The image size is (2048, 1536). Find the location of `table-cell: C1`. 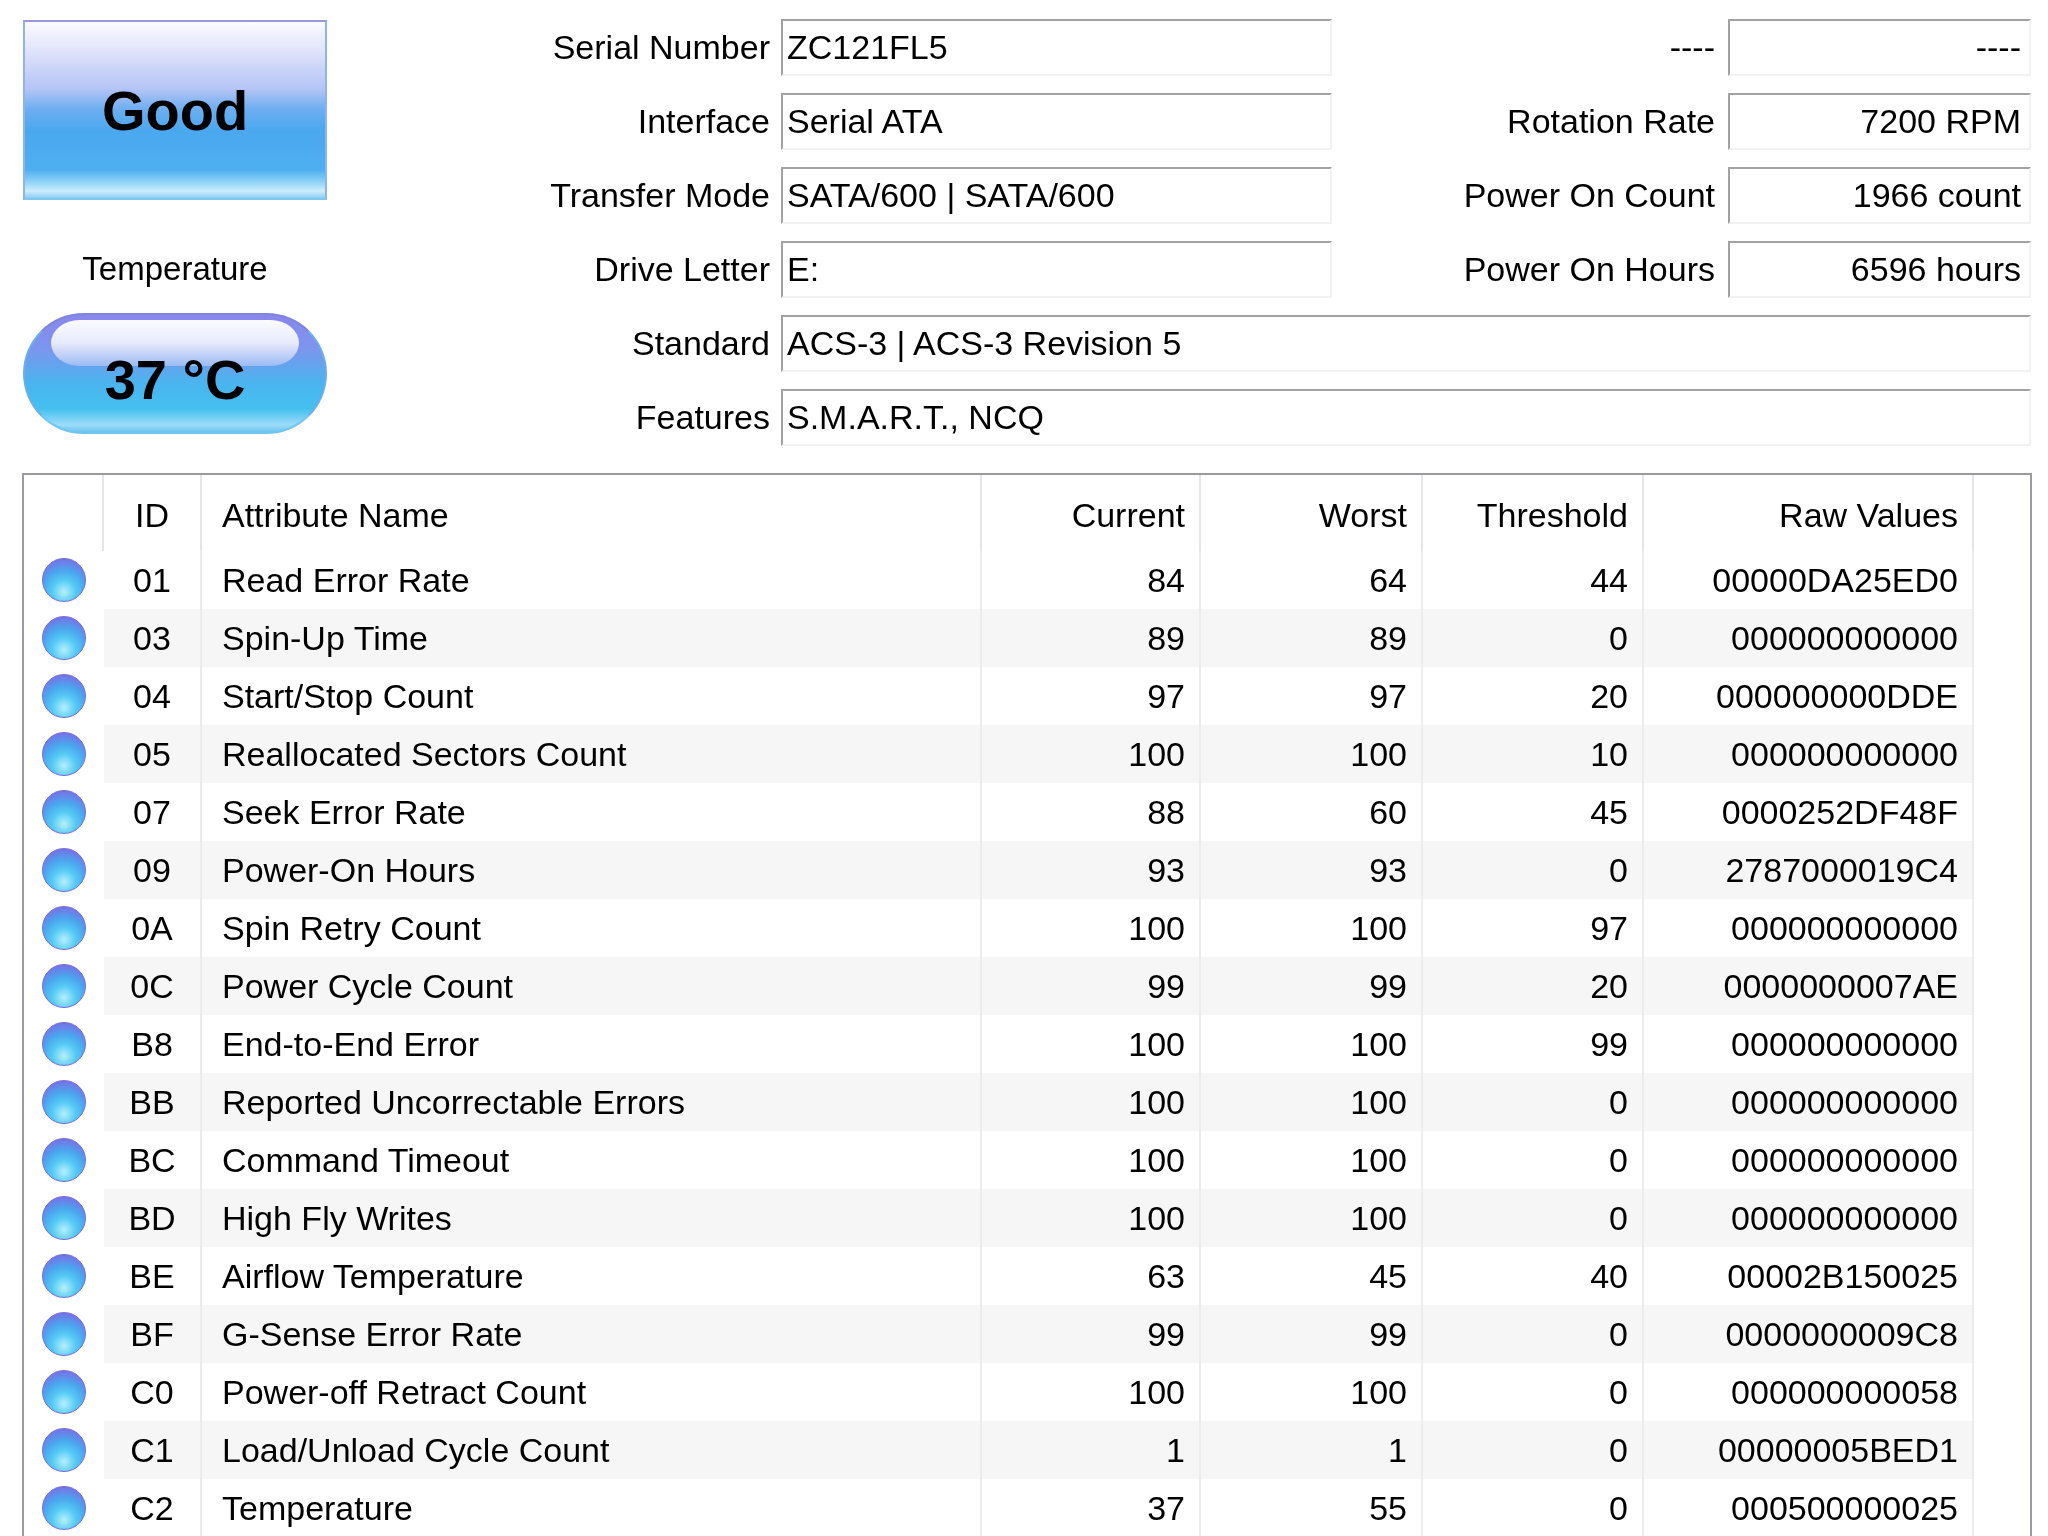

table-cell: C1 is located at coordinates (153, 1450).